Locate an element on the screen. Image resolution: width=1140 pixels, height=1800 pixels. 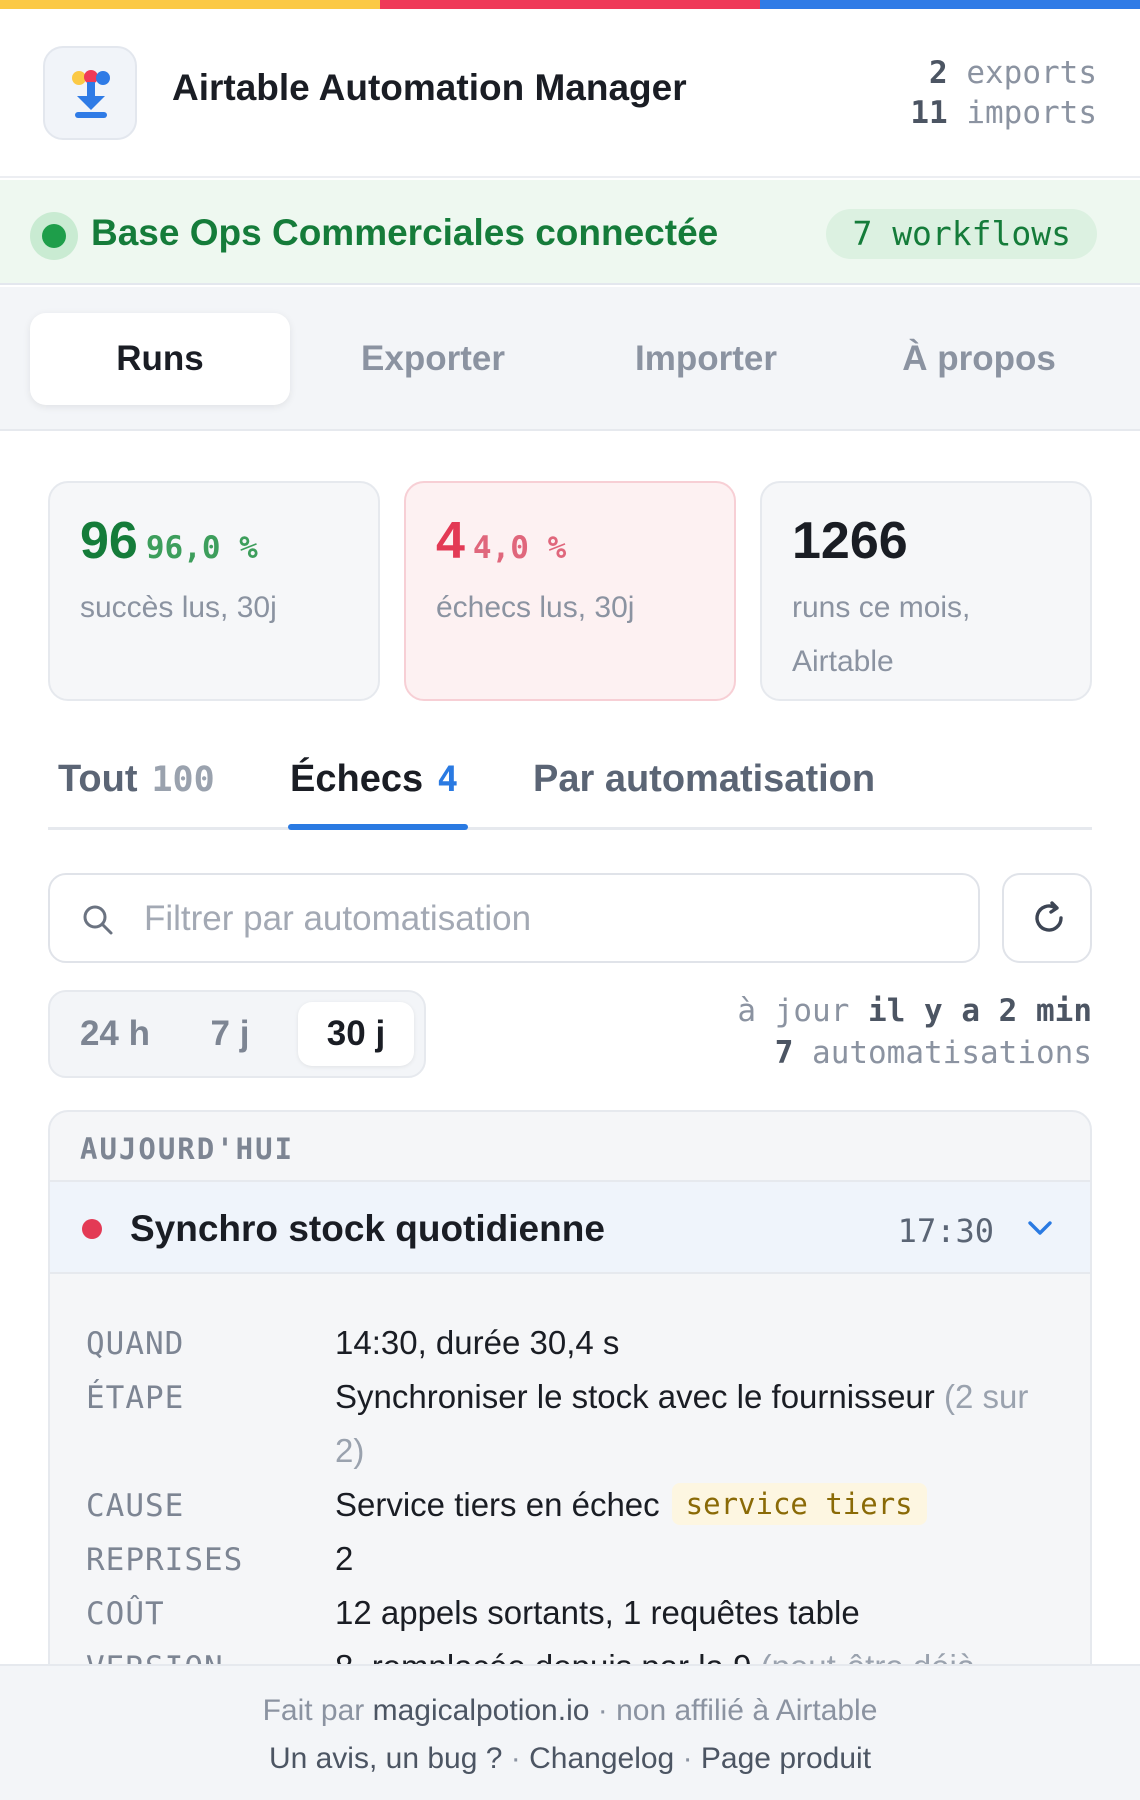
runs-stat-card: 1266 runs ce mois, Airtable is located at coordinates (926, 591).